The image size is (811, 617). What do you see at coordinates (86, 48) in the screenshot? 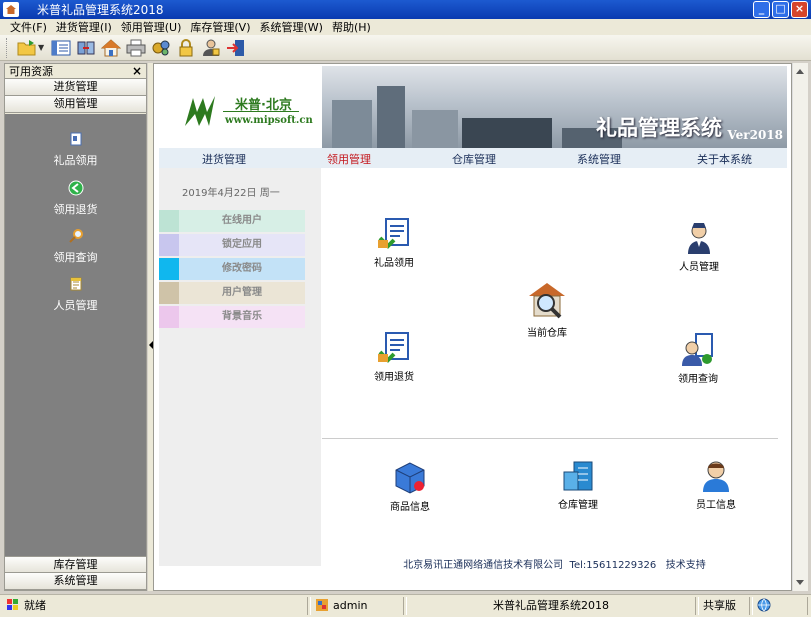
I see `transfer-icon` at bounding box center [86, 48].